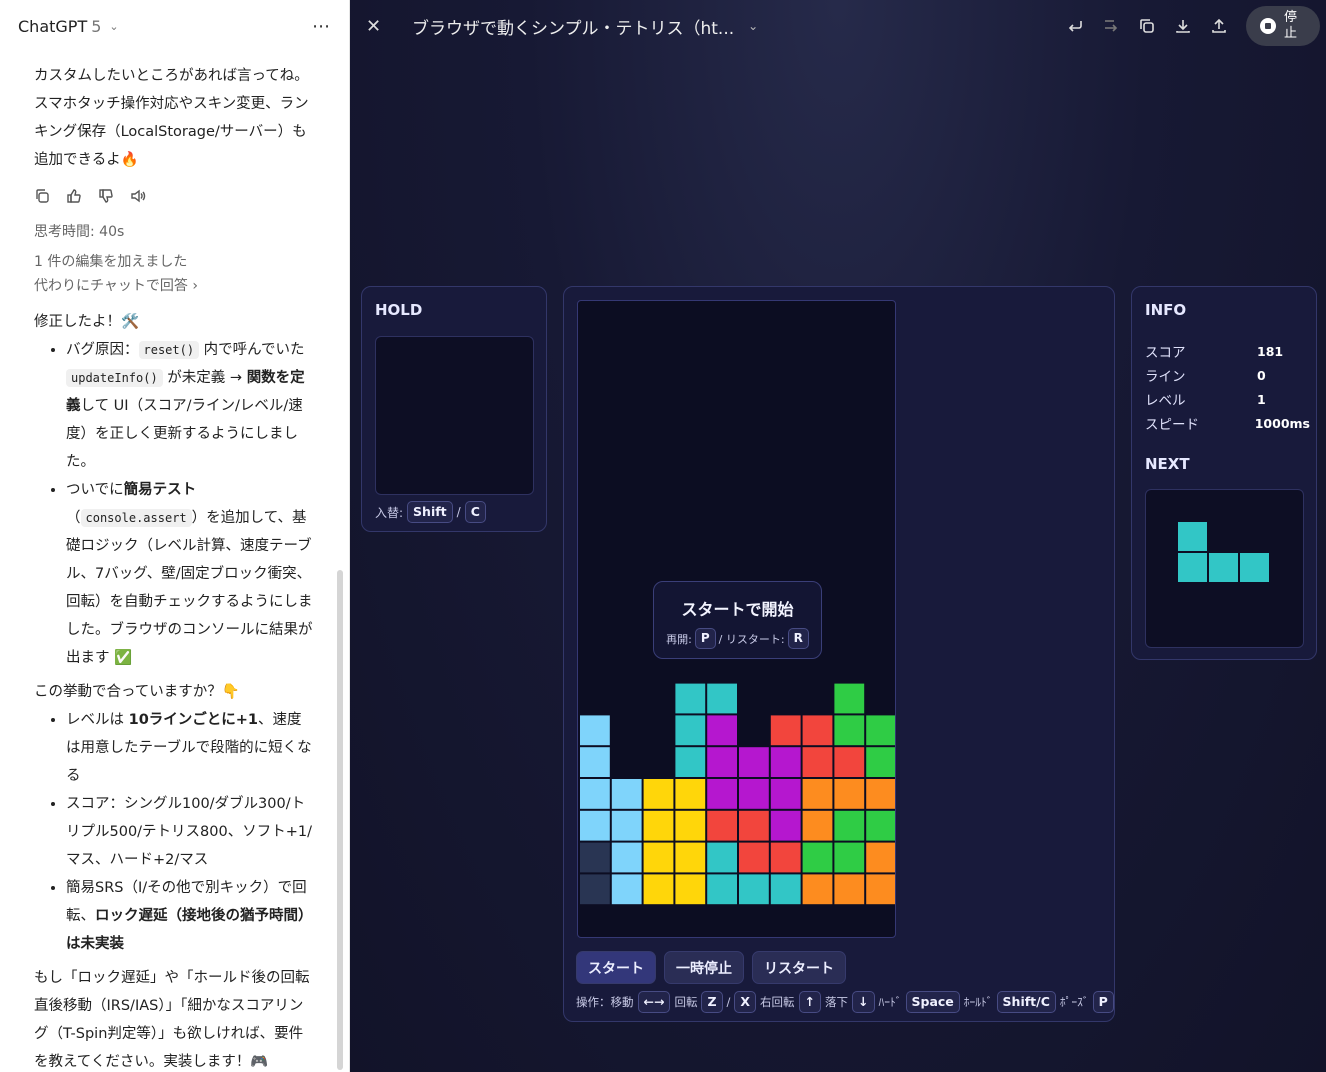 This screenshot has width=1326, height=1072. What do you see at coordinates (810, 1002) in the screenshot?
I see `key-up: ↑` at bounding box center [810, 1002].